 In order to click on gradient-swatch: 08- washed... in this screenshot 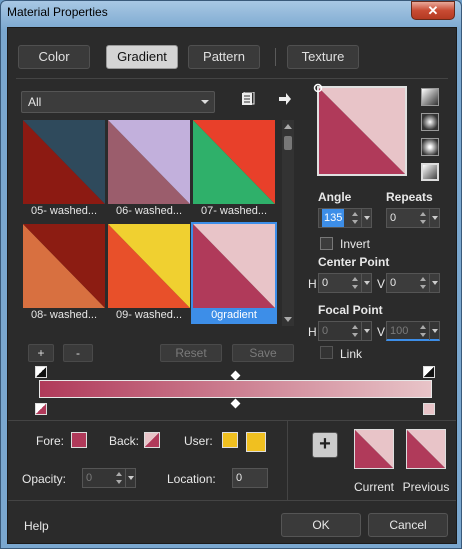, I will do `click(64, 273)`.